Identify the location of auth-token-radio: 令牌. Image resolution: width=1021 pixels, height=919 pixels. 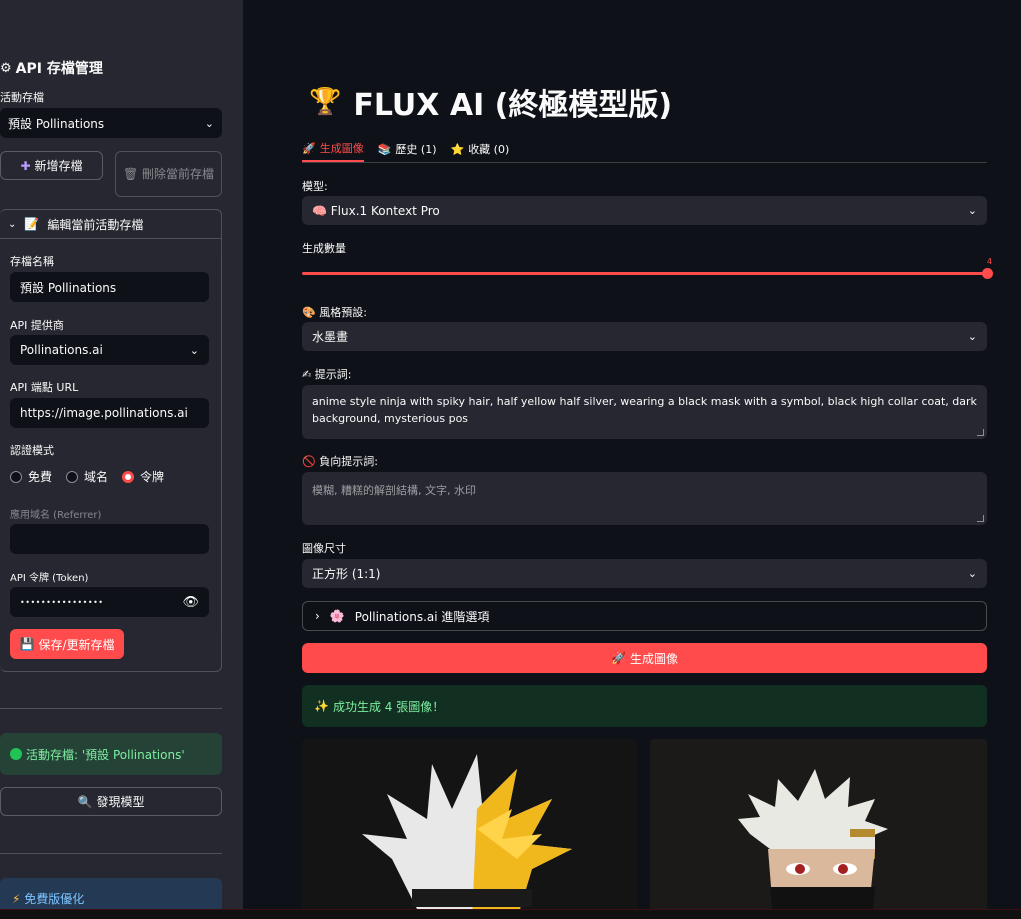
(143, 476).